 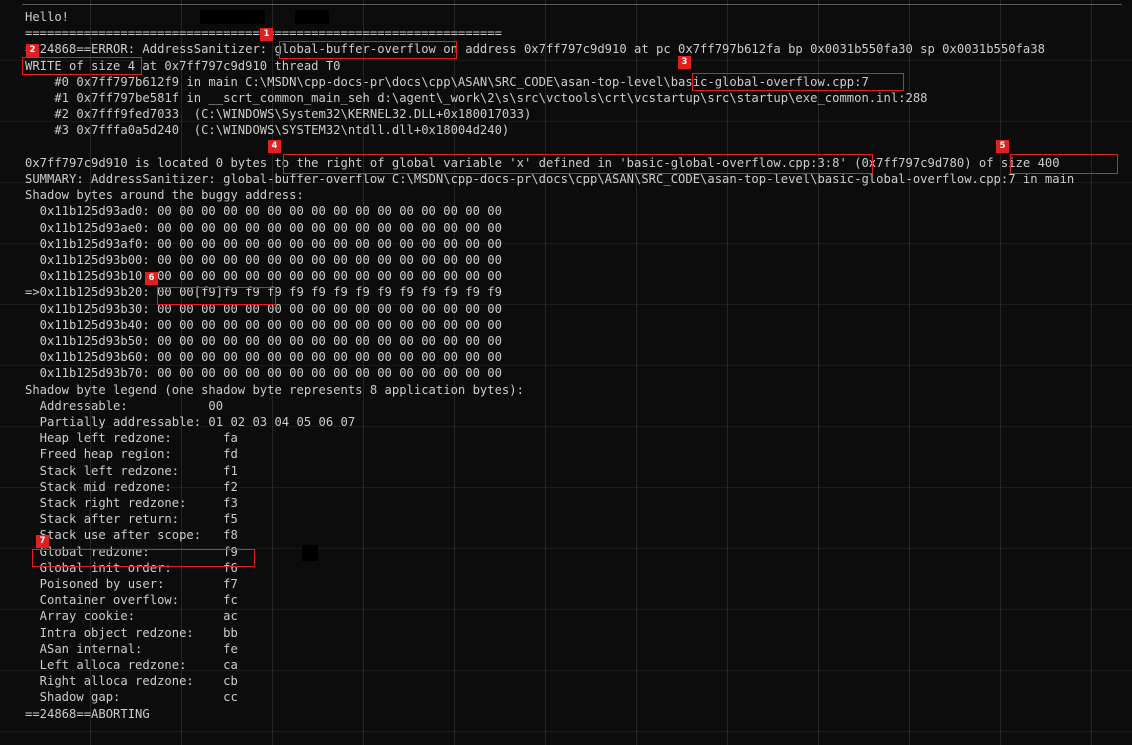 I want to click on terminal-line: Stack left redzone: f1, so click(x=131, y=470).